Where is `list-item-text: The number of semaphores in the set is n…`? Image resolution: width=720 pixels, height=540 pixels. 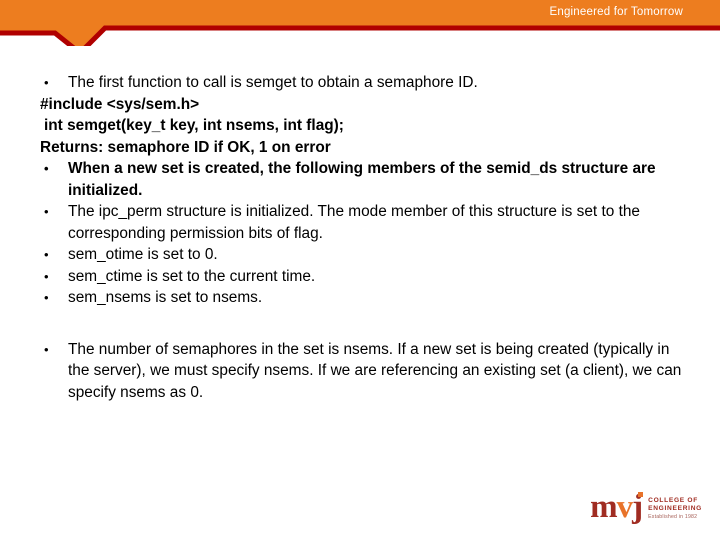
list-item-text: The number of semaphores in the set is n… is located at coordinates (375, 370).